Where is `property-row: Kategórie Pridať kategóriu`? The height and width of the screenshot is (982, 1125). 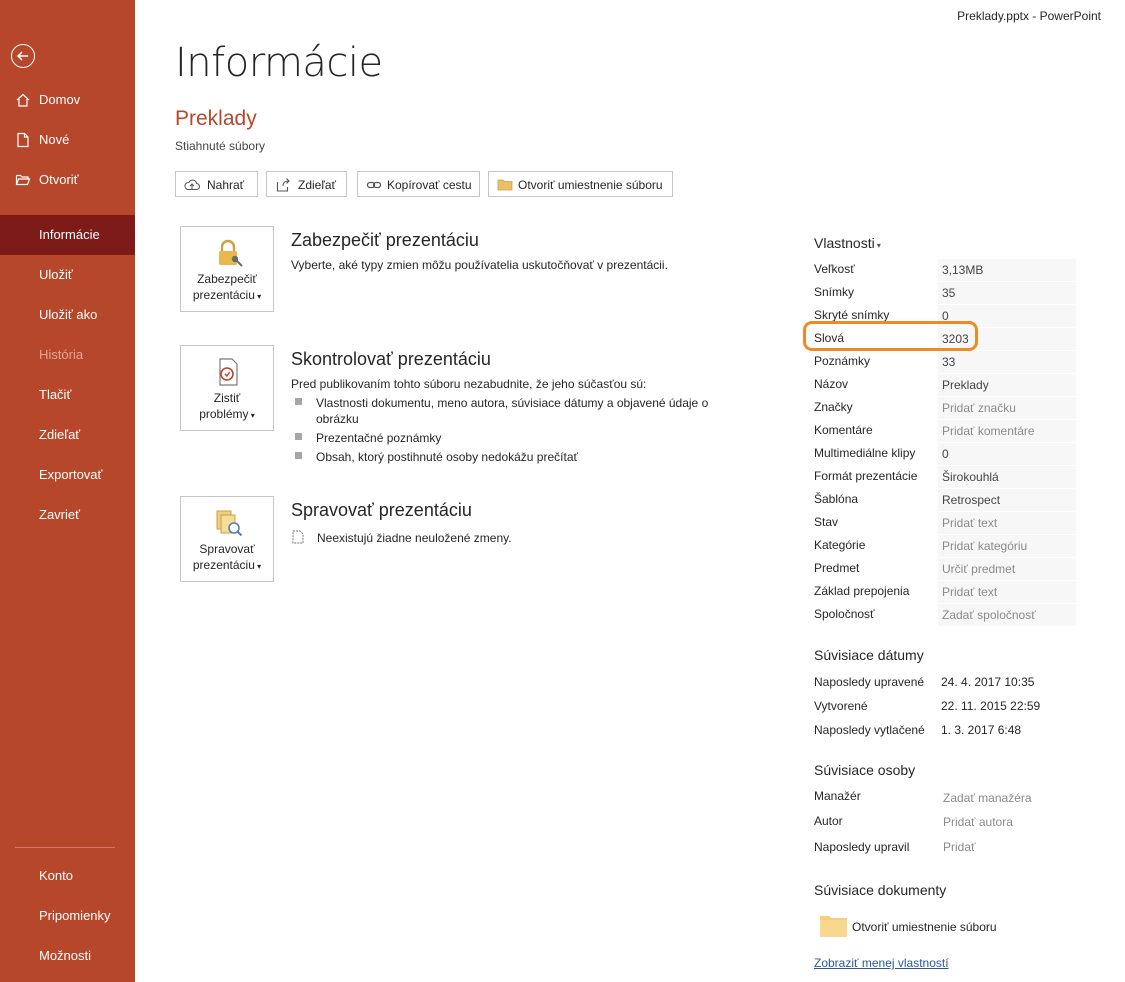
property-row: Kategórie Pridať kategóriu is located at coordinates (945, 546).